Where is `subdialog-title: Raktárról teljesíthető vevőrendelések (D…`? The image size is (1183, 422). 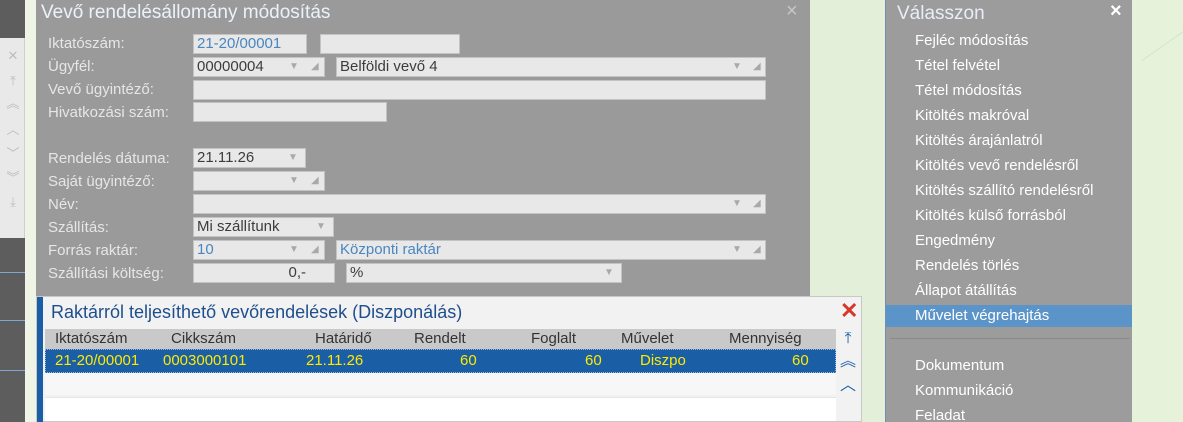
subdialog-title: Raktárról teljesíthető vevőrendelések (D… is located at coordinates (257, 312).